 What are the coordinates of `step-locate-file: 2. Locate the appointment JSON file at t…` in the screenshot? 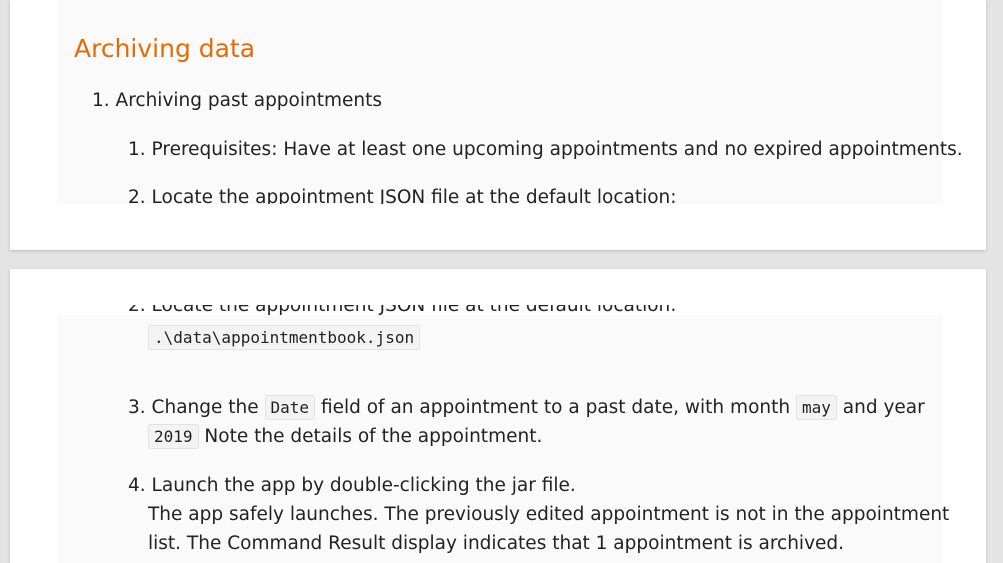 It's located at (402, 194).